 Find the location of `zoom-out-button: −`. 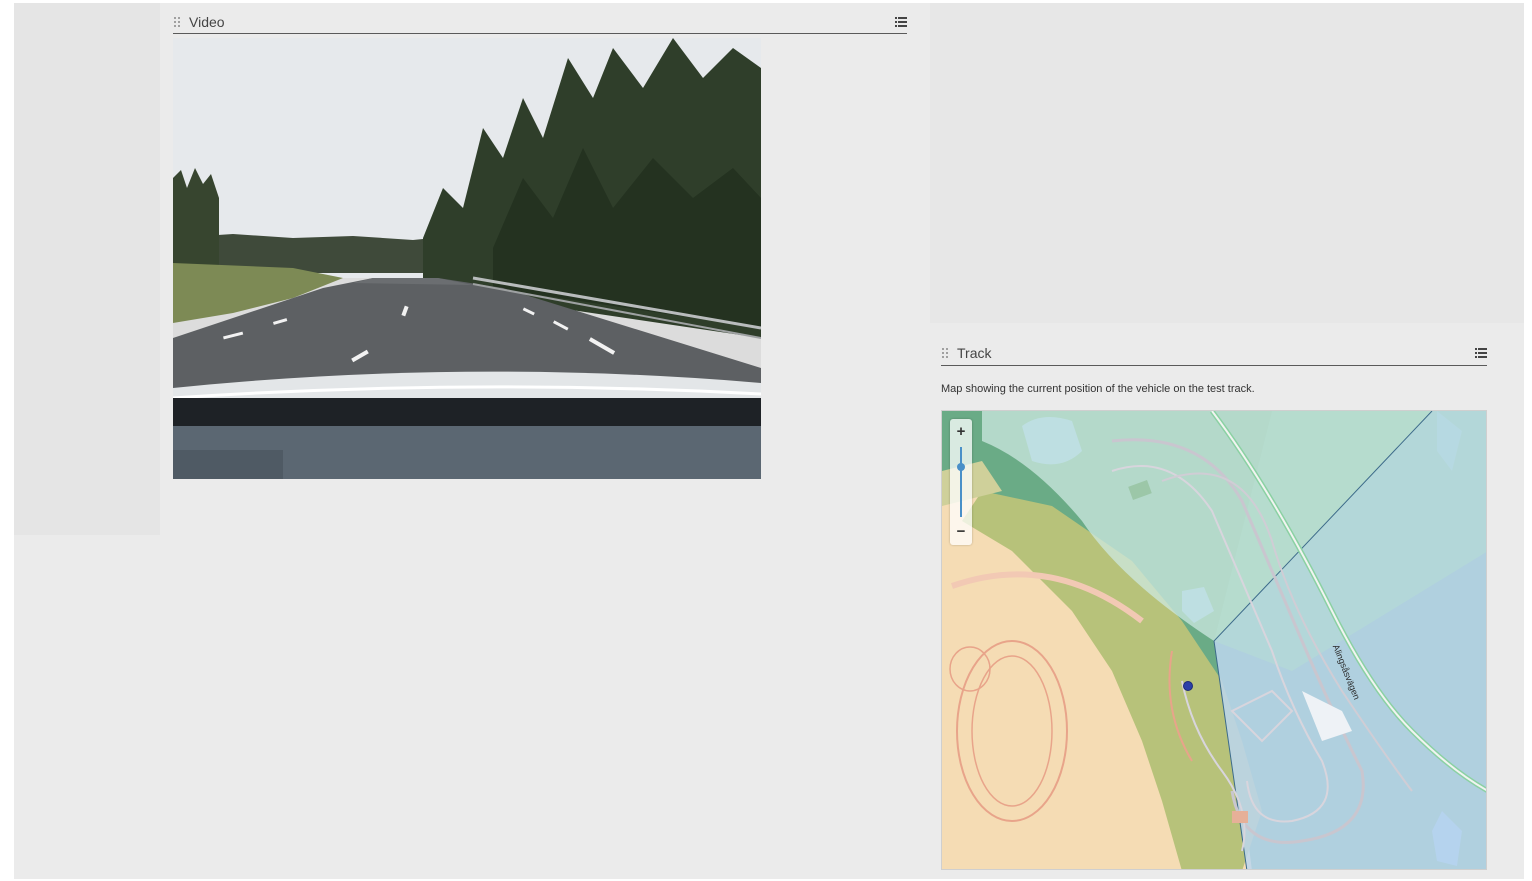

zoom-out-button: − is located at coordinates (961, 532).